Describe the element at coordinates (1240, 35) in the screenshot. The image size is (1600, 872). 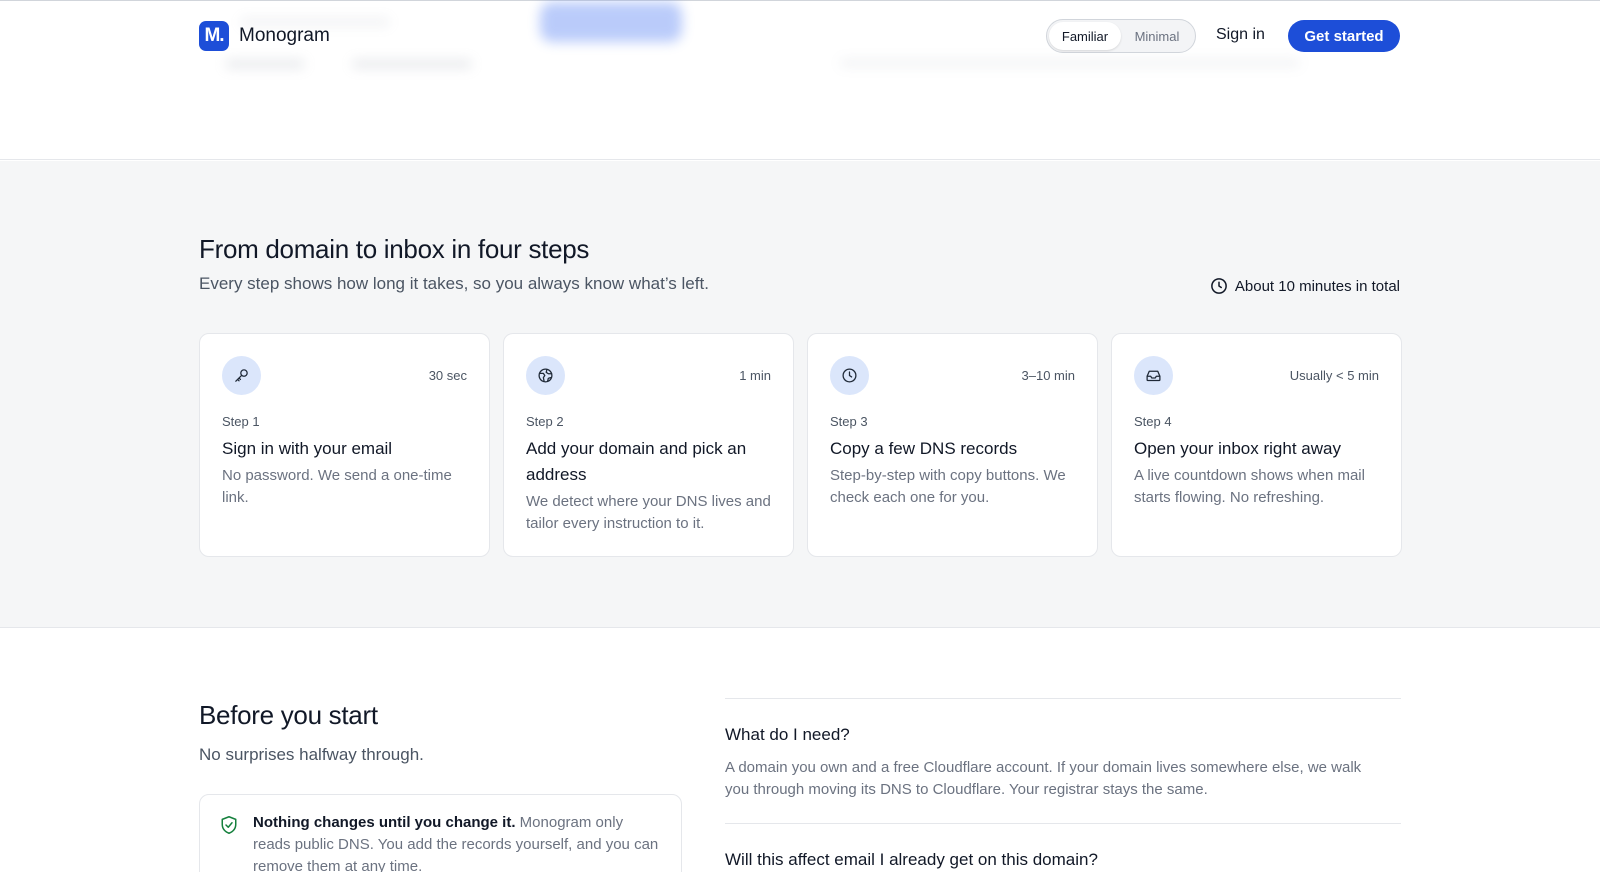
I see `sign-in-link: Sign in` at that location.